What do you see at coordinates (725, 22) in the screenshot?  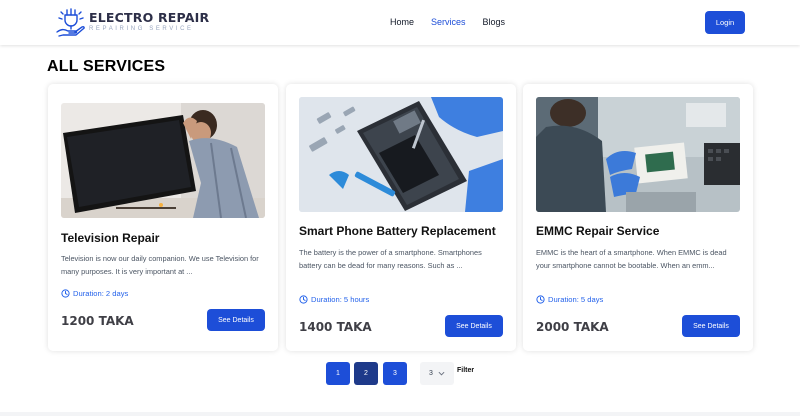 I see `login-button: Login` at bounding box center [725, 22].